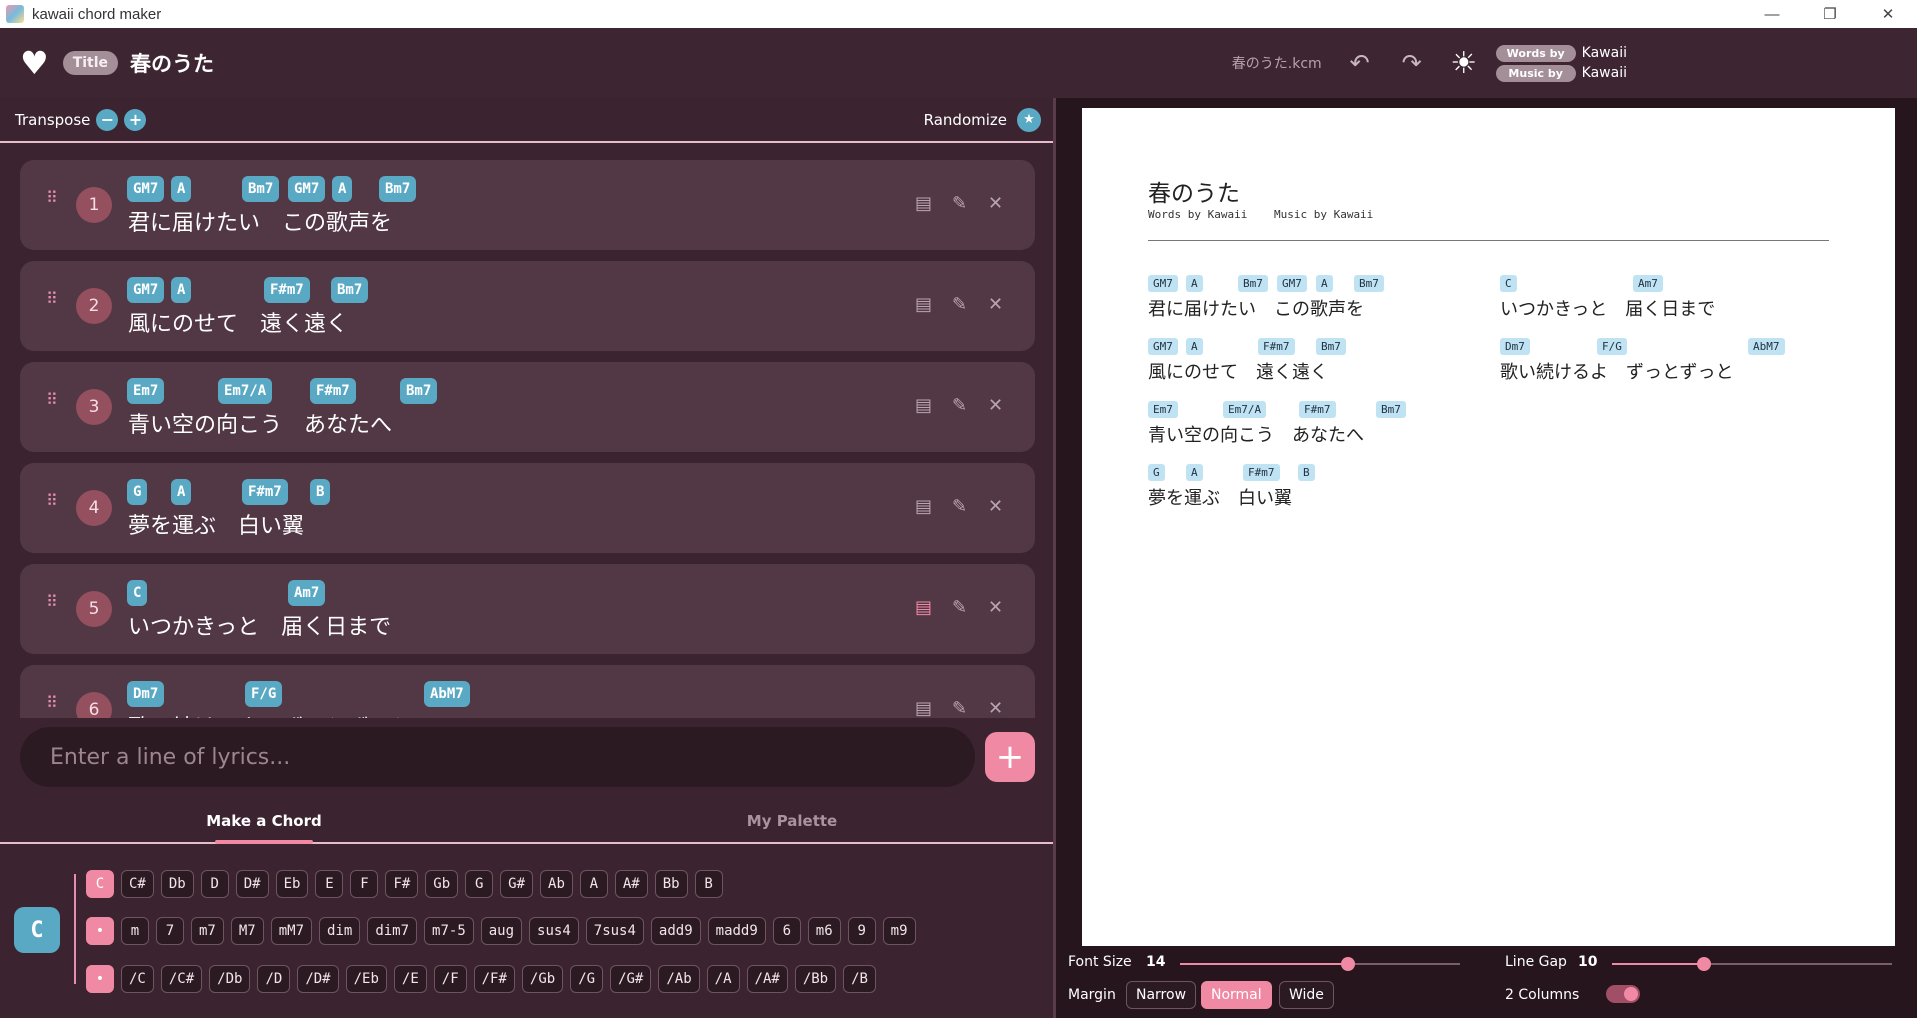 Image resolution: width=1917 pixels, height=1018 pixels. I want to click on lyric-text: 青い空の向こう あなたへ, so click(260, 423).